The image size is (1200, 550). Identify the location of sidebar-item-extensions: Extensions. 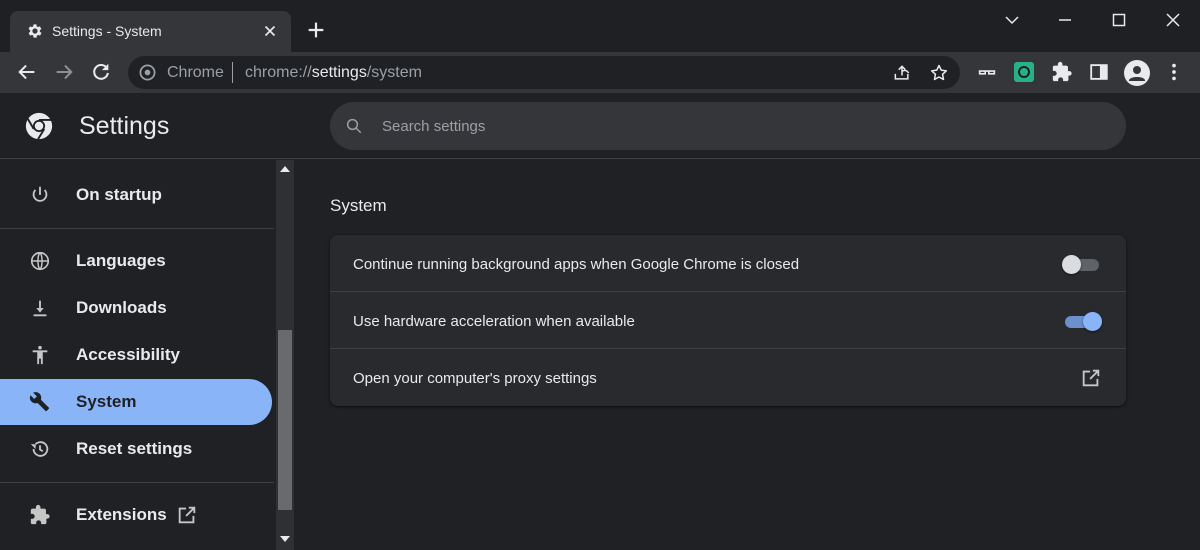
(136, 515).